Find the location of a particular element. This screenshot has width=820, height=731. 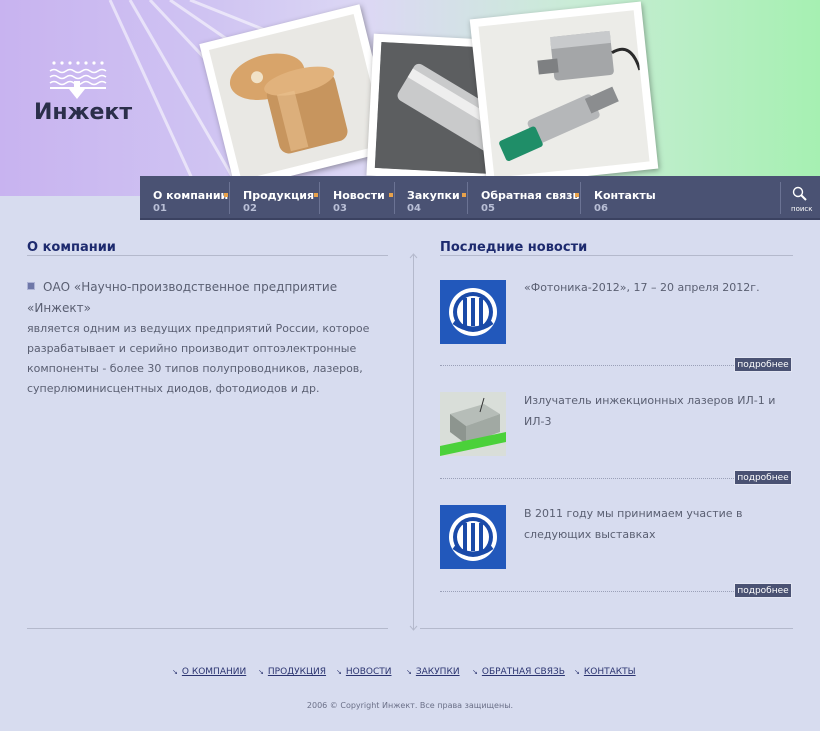

news-item-1-text: «Фотоника-2012», 17 – 20 апреля 2012г. is located at coordinates (659, 287).